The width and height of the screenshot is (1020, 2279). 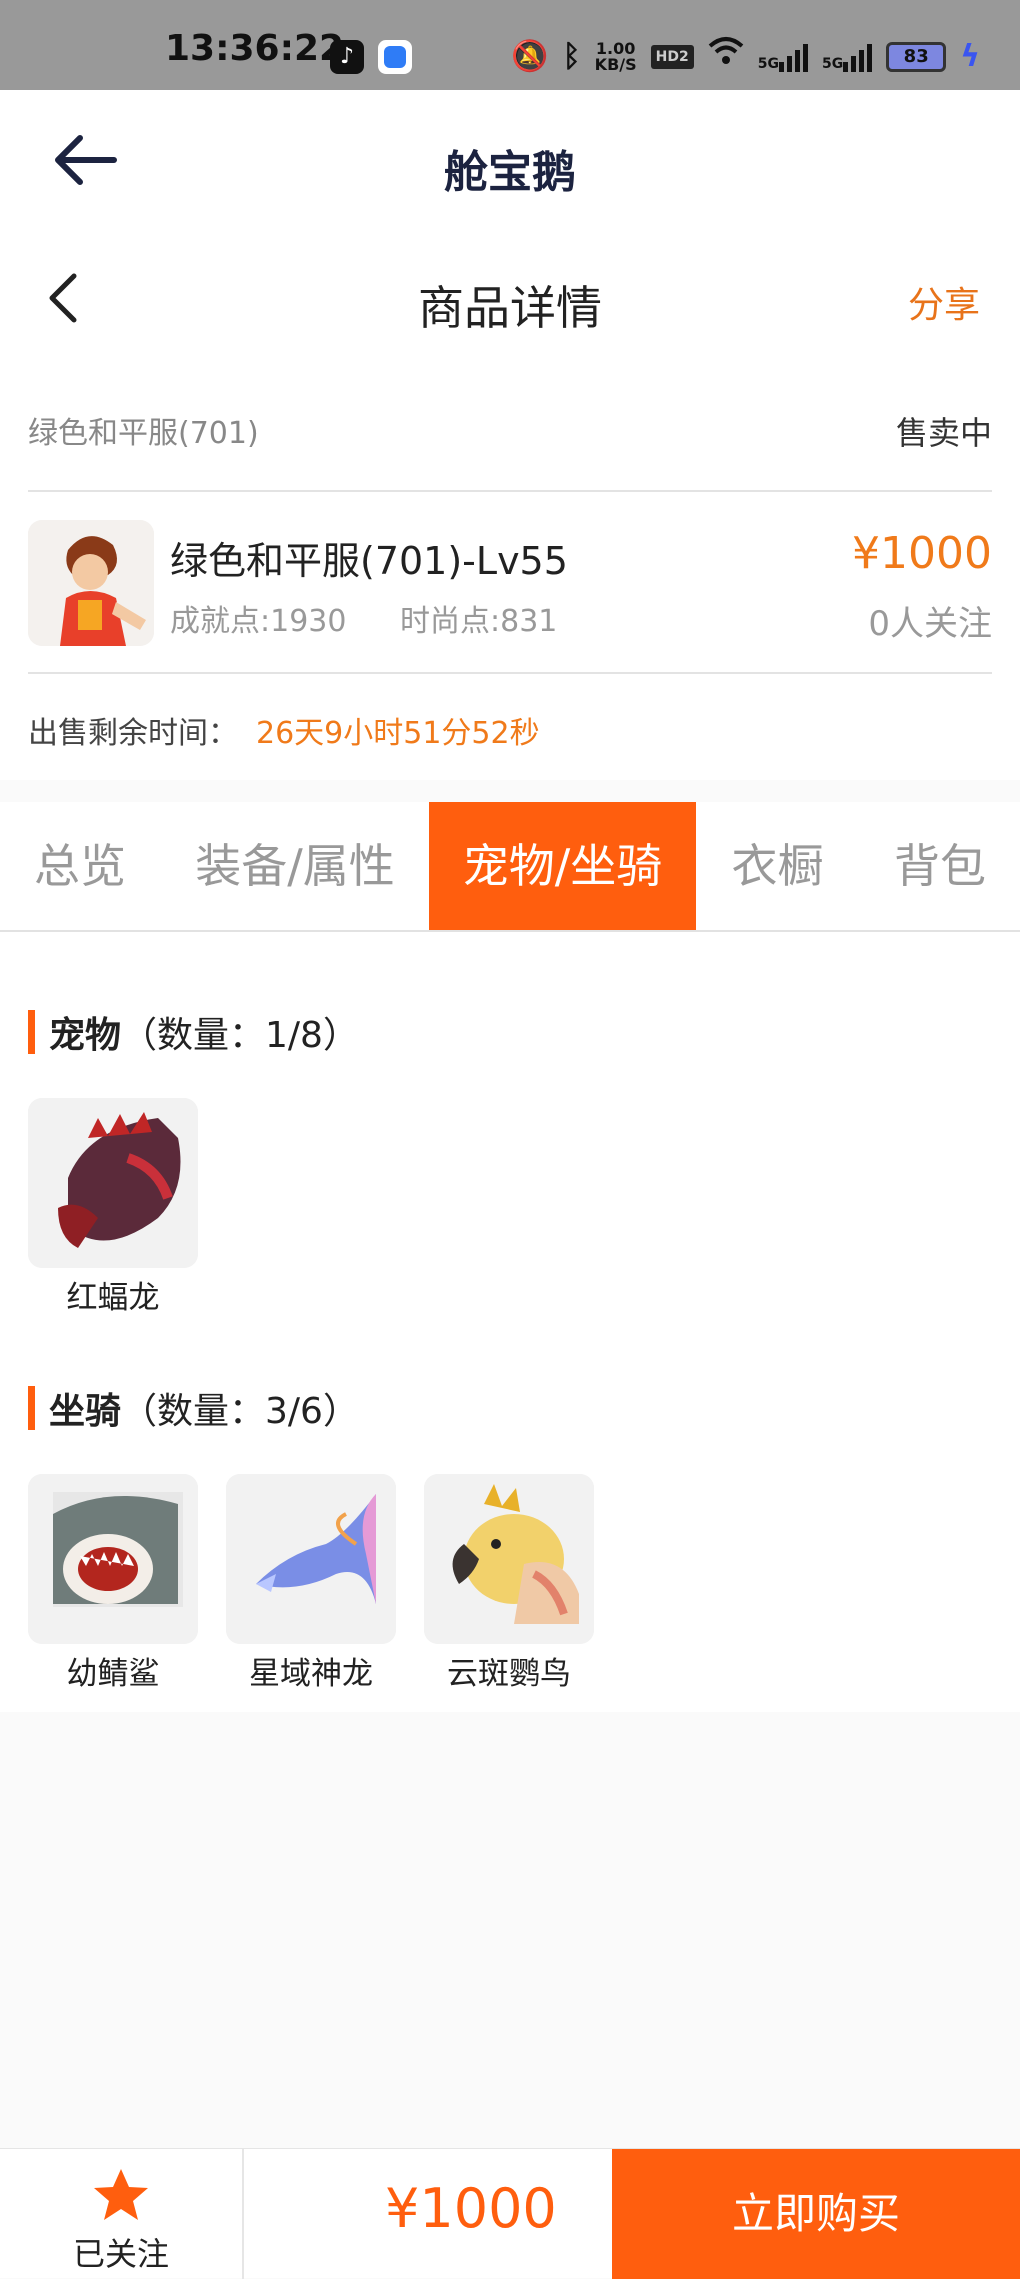 I want to click on charging-icon: ϟ, so click(x=970, y=56).